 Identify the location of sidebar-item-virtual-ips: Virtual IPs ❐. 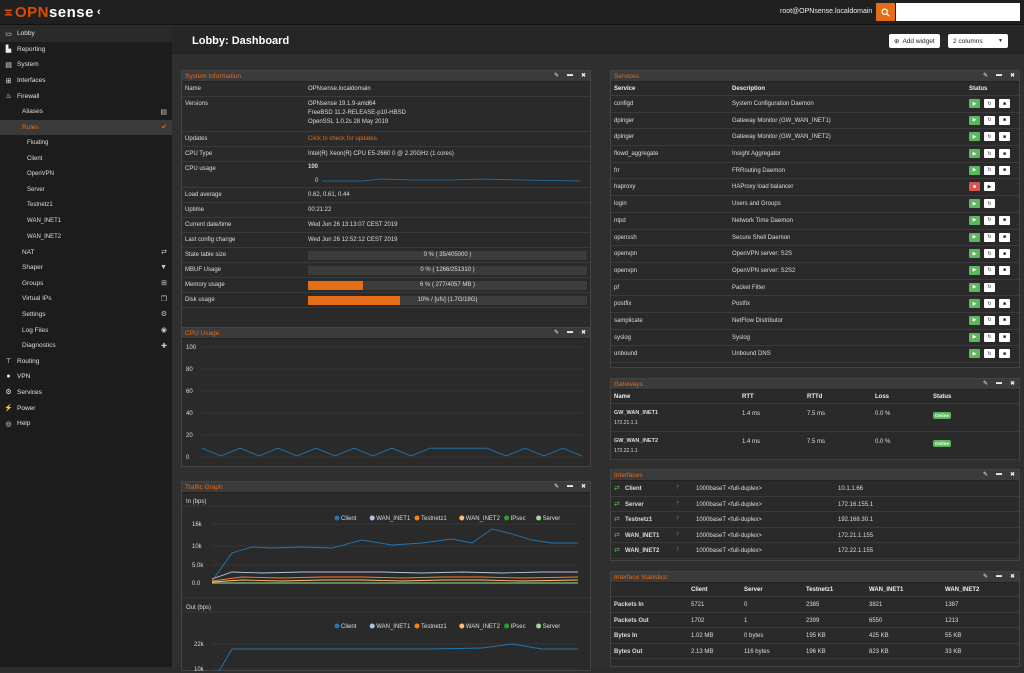
(86, 299).